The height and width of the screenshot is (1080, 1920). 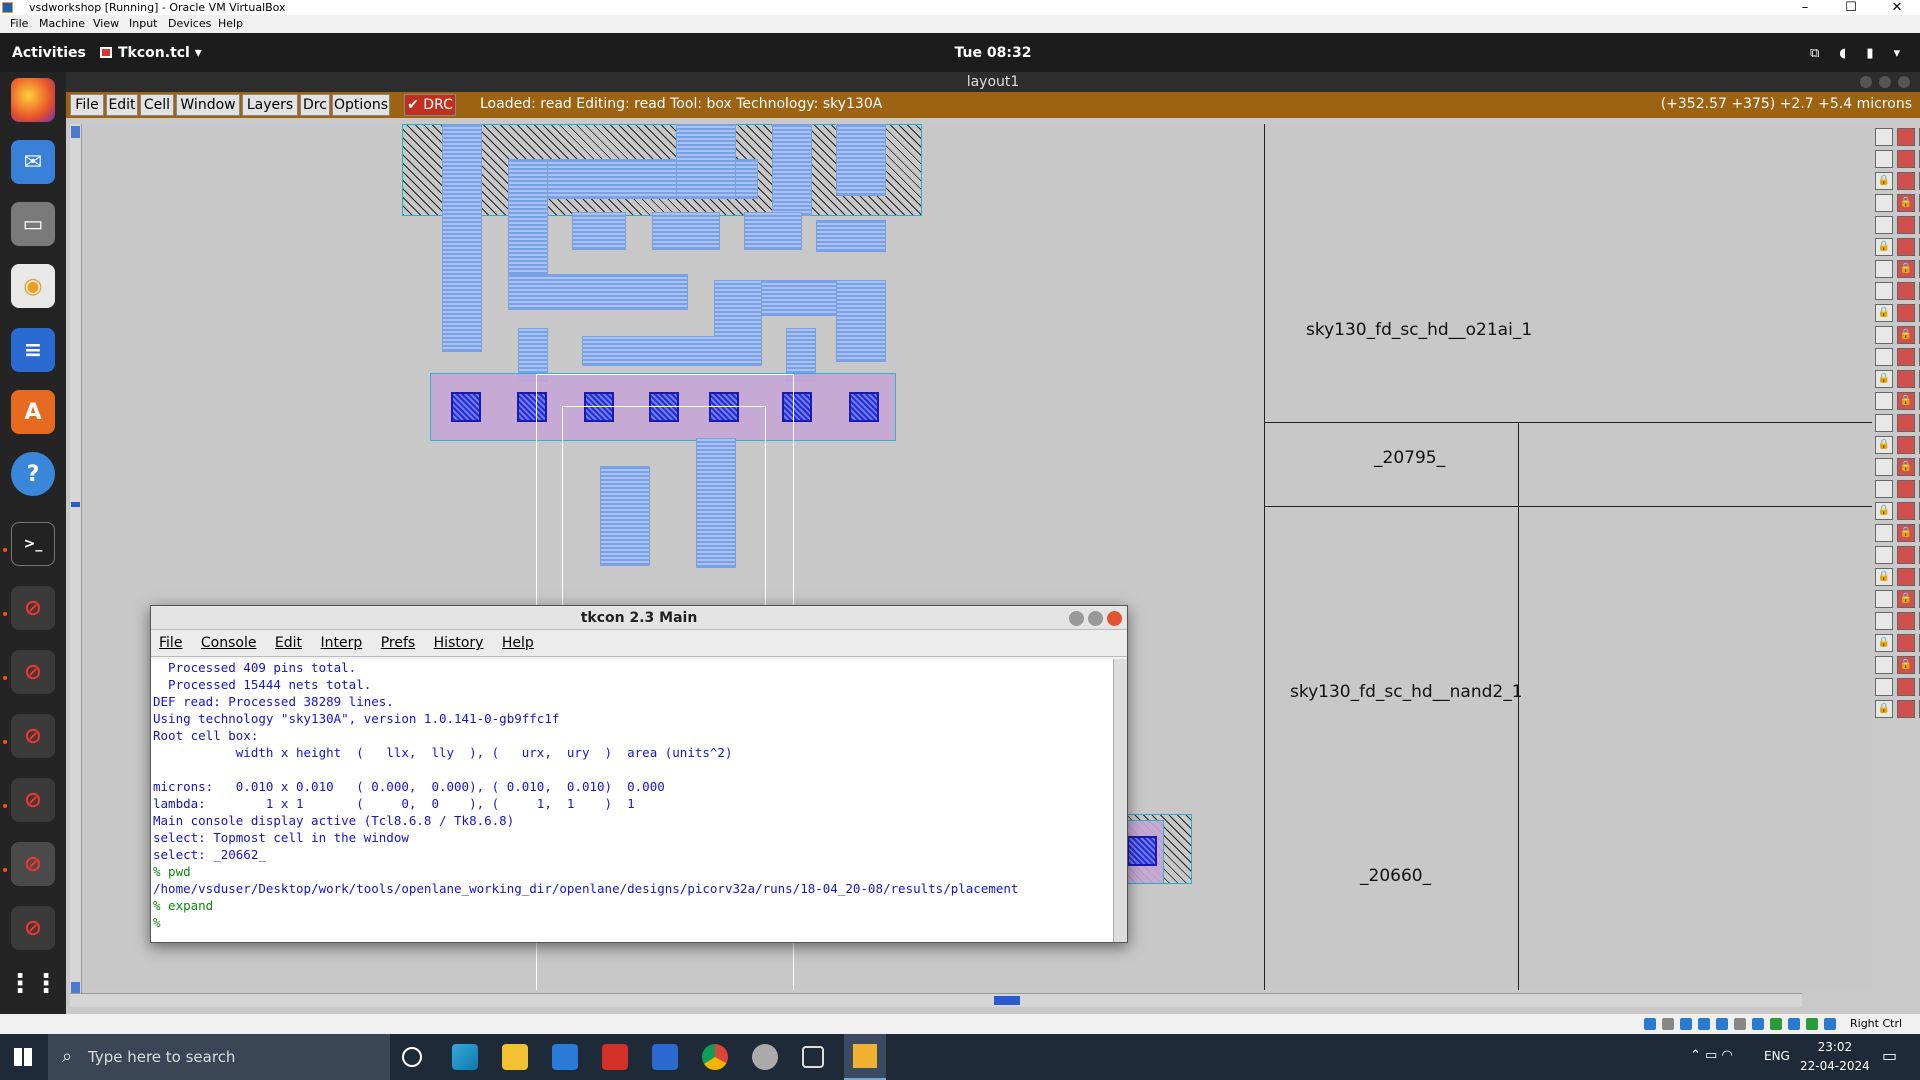 What do you see at coordinates (1897, 7) in the screenshot?
I see `close-button: ✕` at bounding box center [1897, 7].